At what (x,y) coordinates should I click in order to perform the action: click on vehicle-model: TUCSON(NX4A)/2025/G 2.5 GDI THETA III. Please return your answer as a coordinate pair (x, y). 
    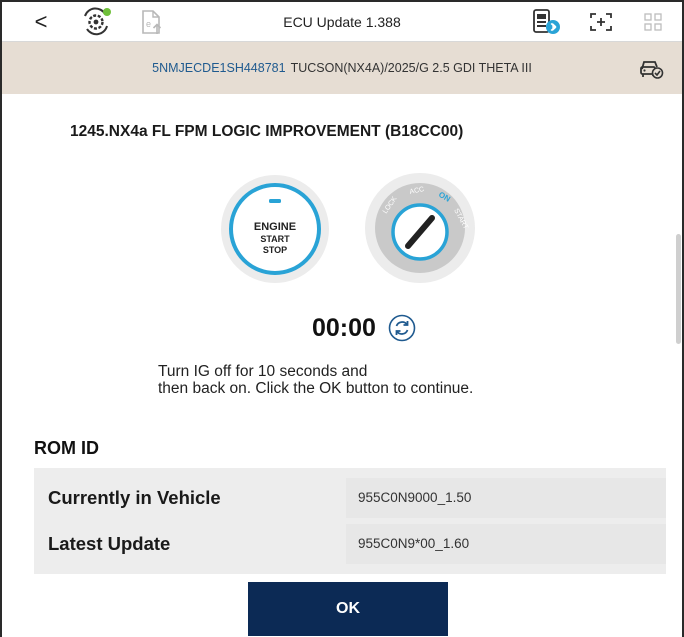
    Looking at the image, I should click on (411, 68).